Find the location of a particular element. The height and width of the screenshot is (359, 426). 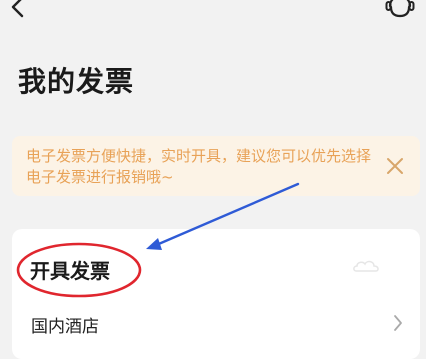

top-bar is located at coordinates (213, 16).